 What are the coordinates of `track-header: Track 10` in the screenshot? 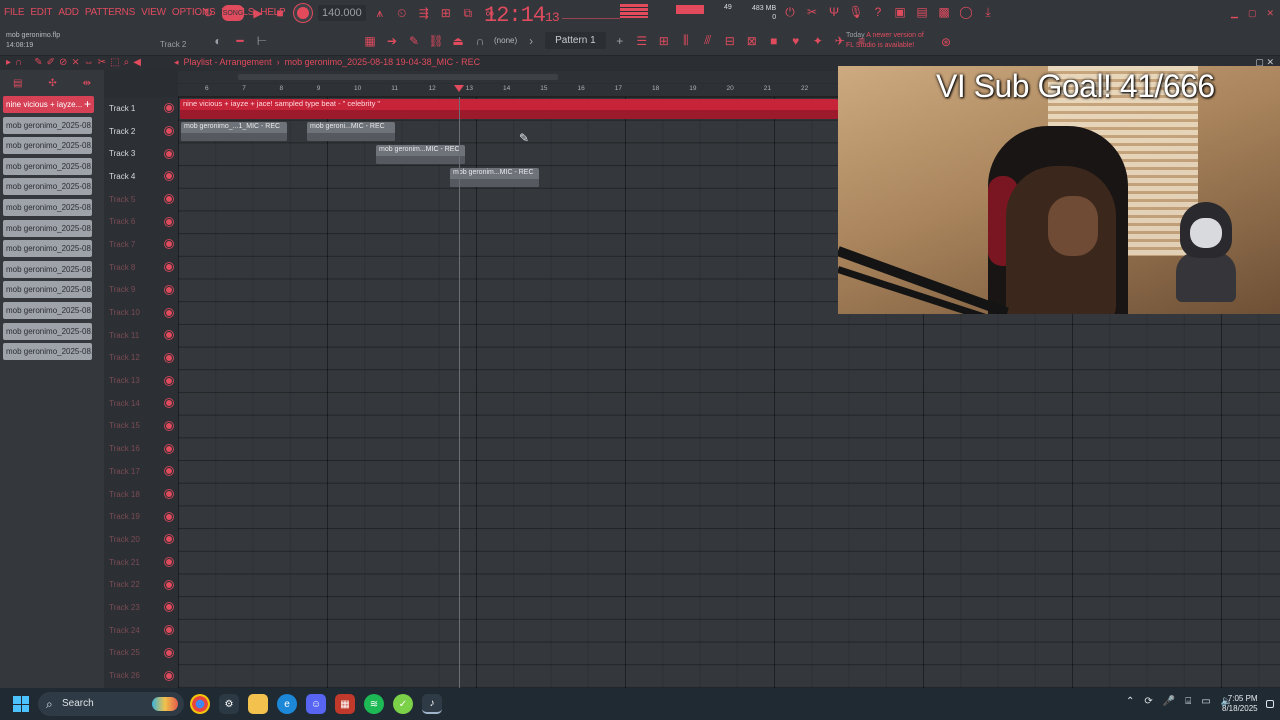 It's located at (141, 312).